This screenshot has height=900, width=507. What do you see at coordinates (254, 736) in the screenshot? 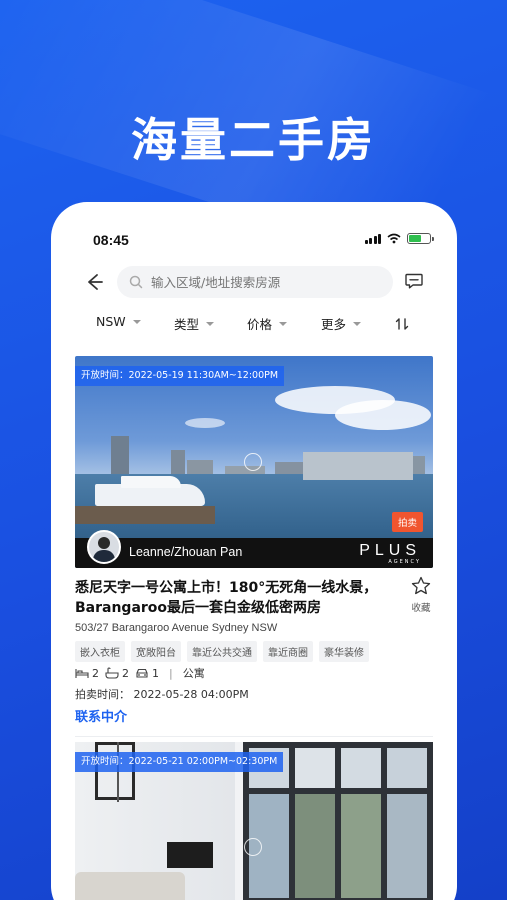
I see `divider` at bounding box center [254, 736].